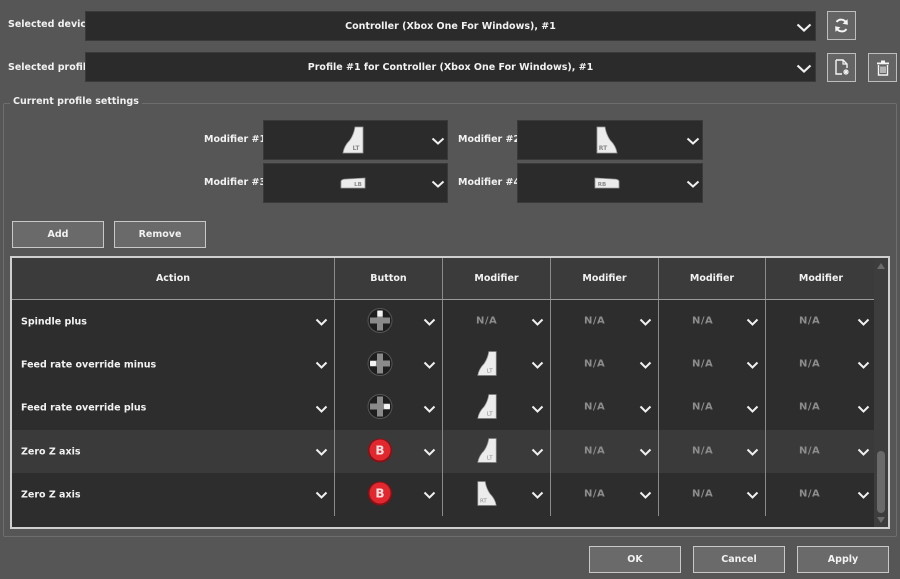 The height and width of the screenshot is (579, 900). I want to click on refresh-icon, so click(841, 25).